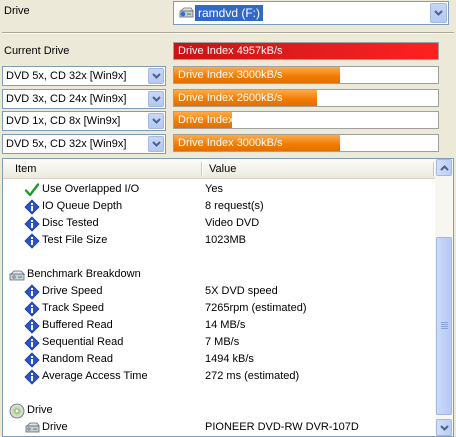  What do you see at coordinates (225, 325) in the screenshot?
I see `list-item-value: 14 MB/s` at bounding box center [225, 325].